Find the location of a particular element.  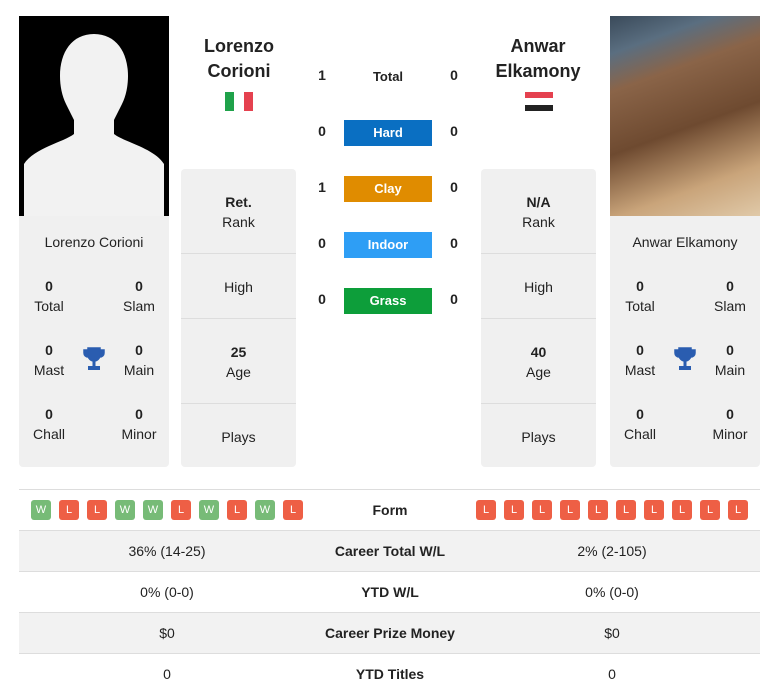

ytd-titles-row: 0 YTD Titles 0 is located at coordinates (389, 673).